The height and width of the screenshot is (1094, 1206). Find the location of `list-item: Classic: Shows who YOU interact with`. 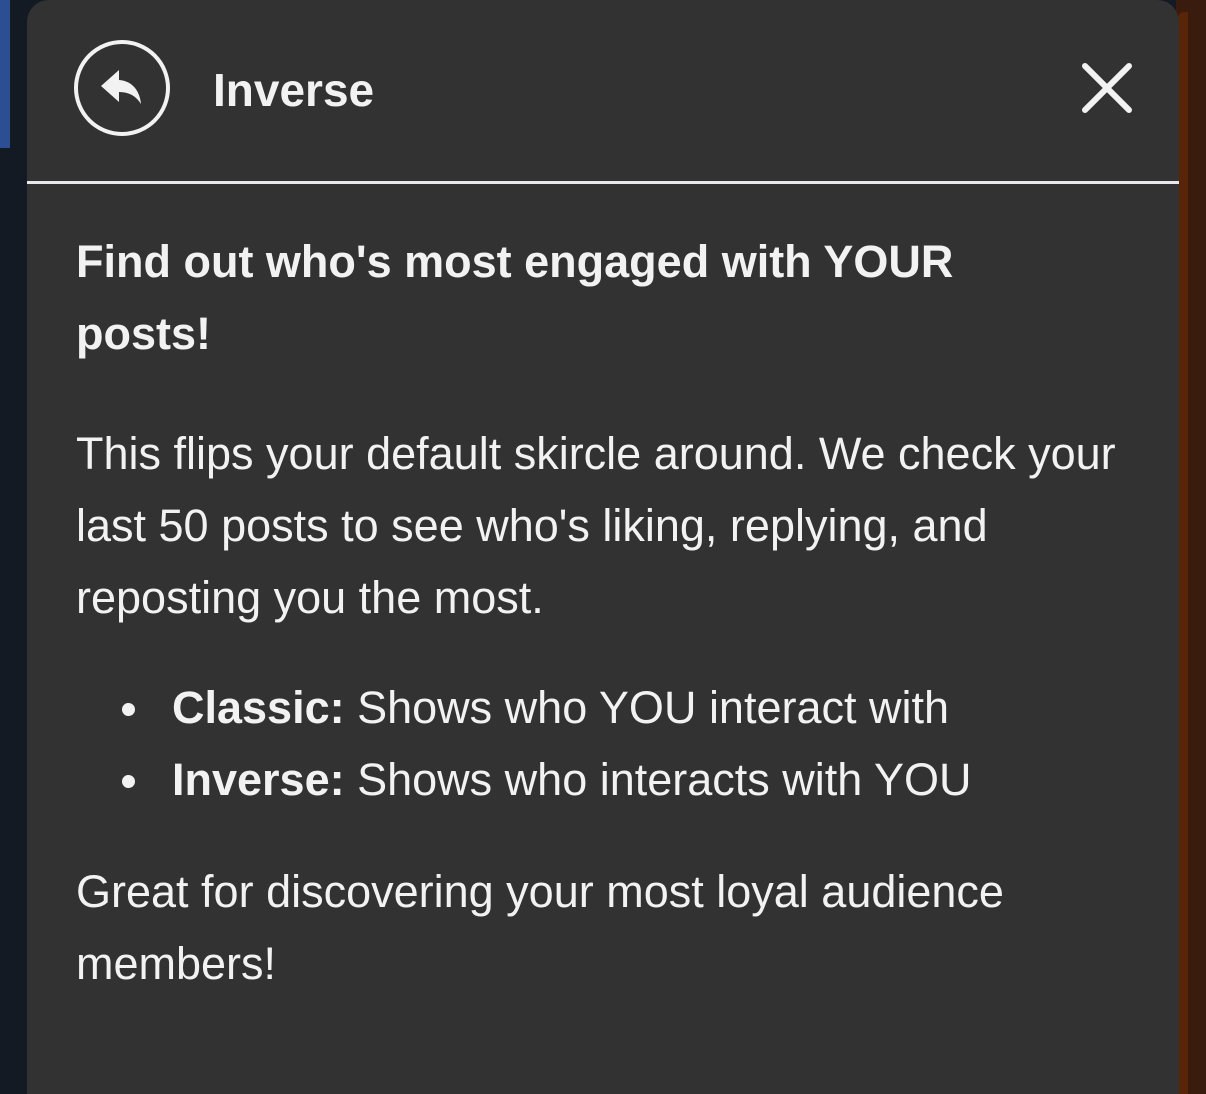

list-item: Classic: Shows who YOU interact with is located at coordinates (620, 708).